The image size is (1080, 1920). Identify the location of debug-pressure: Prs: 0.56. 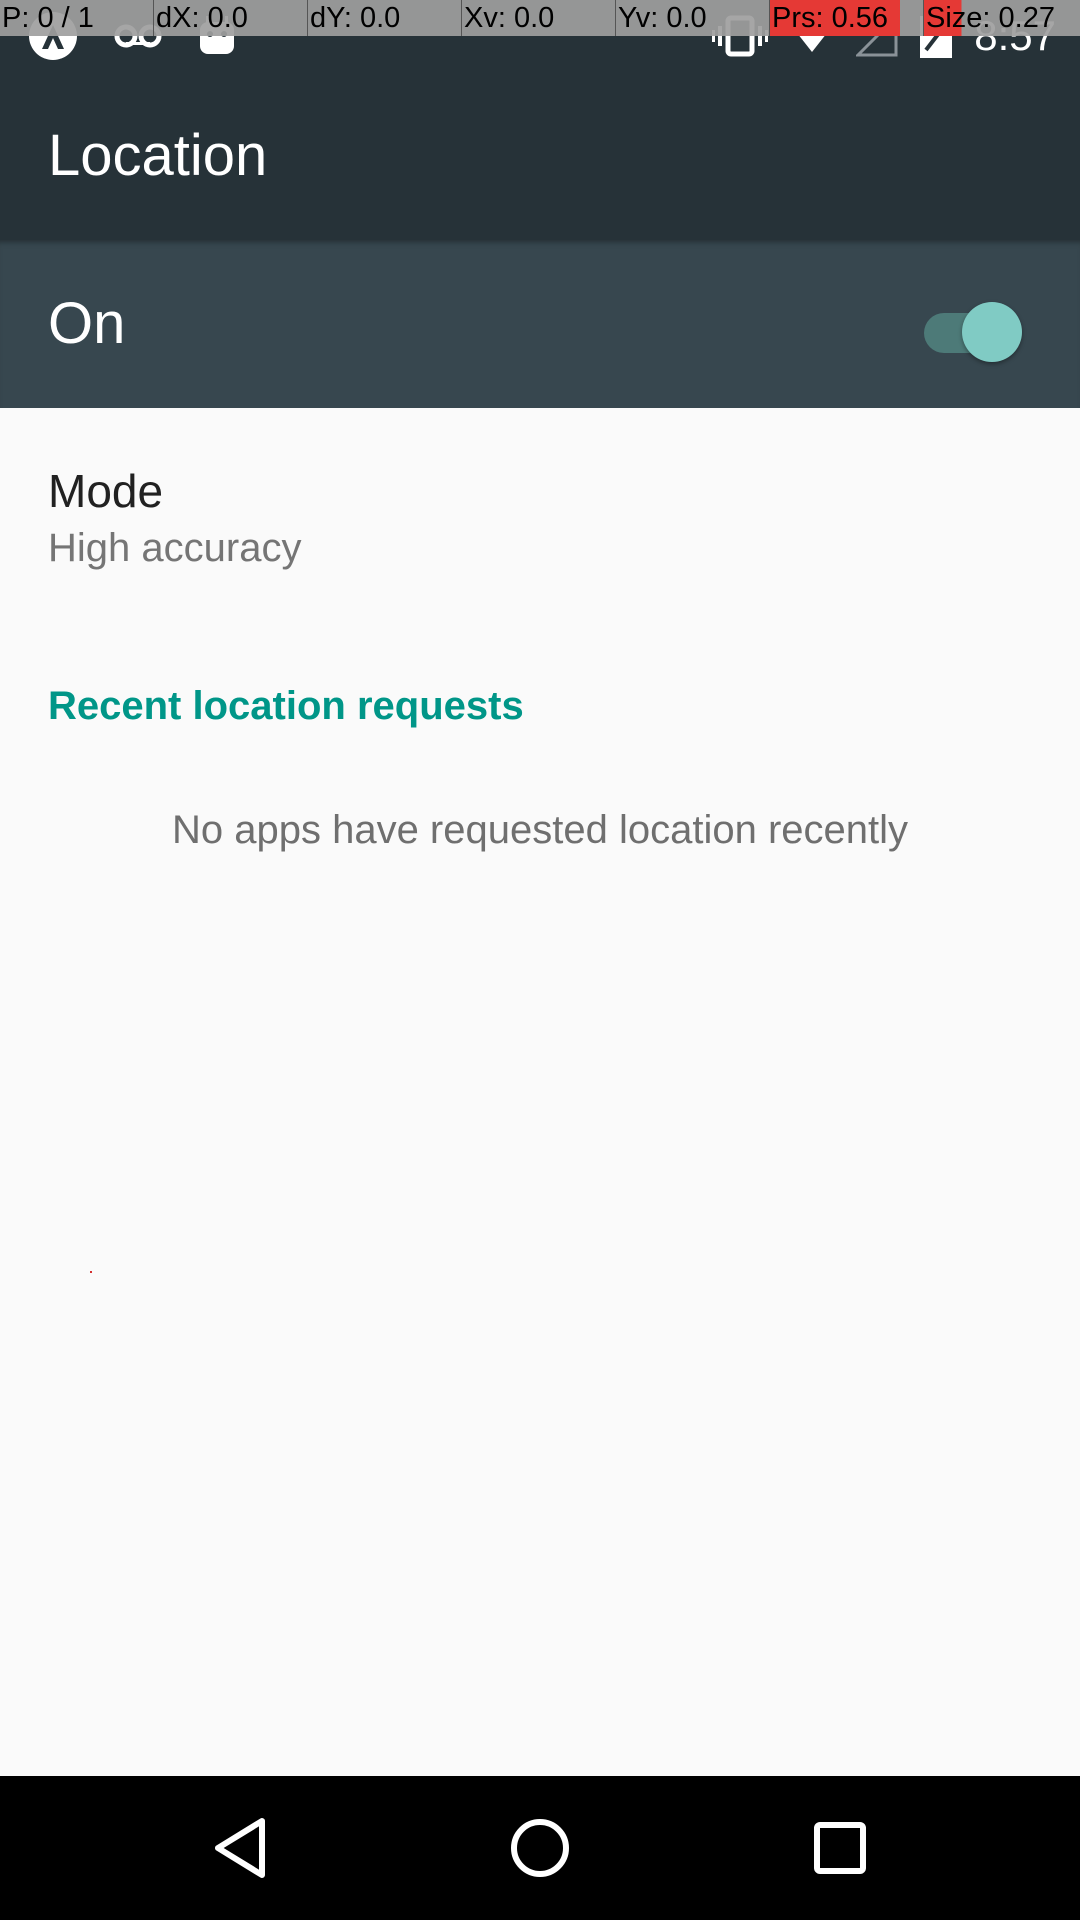
(847, 18).